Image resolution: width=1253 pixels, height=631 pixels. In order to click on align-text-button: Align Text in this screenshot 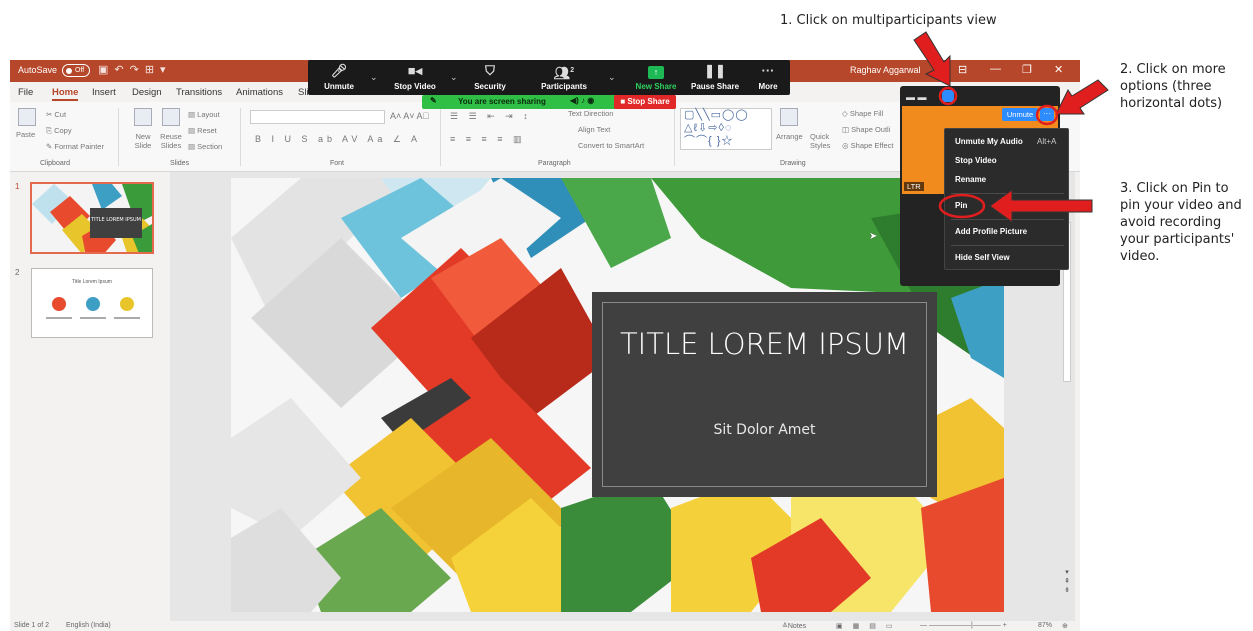, I will do `click(594, 129)`.